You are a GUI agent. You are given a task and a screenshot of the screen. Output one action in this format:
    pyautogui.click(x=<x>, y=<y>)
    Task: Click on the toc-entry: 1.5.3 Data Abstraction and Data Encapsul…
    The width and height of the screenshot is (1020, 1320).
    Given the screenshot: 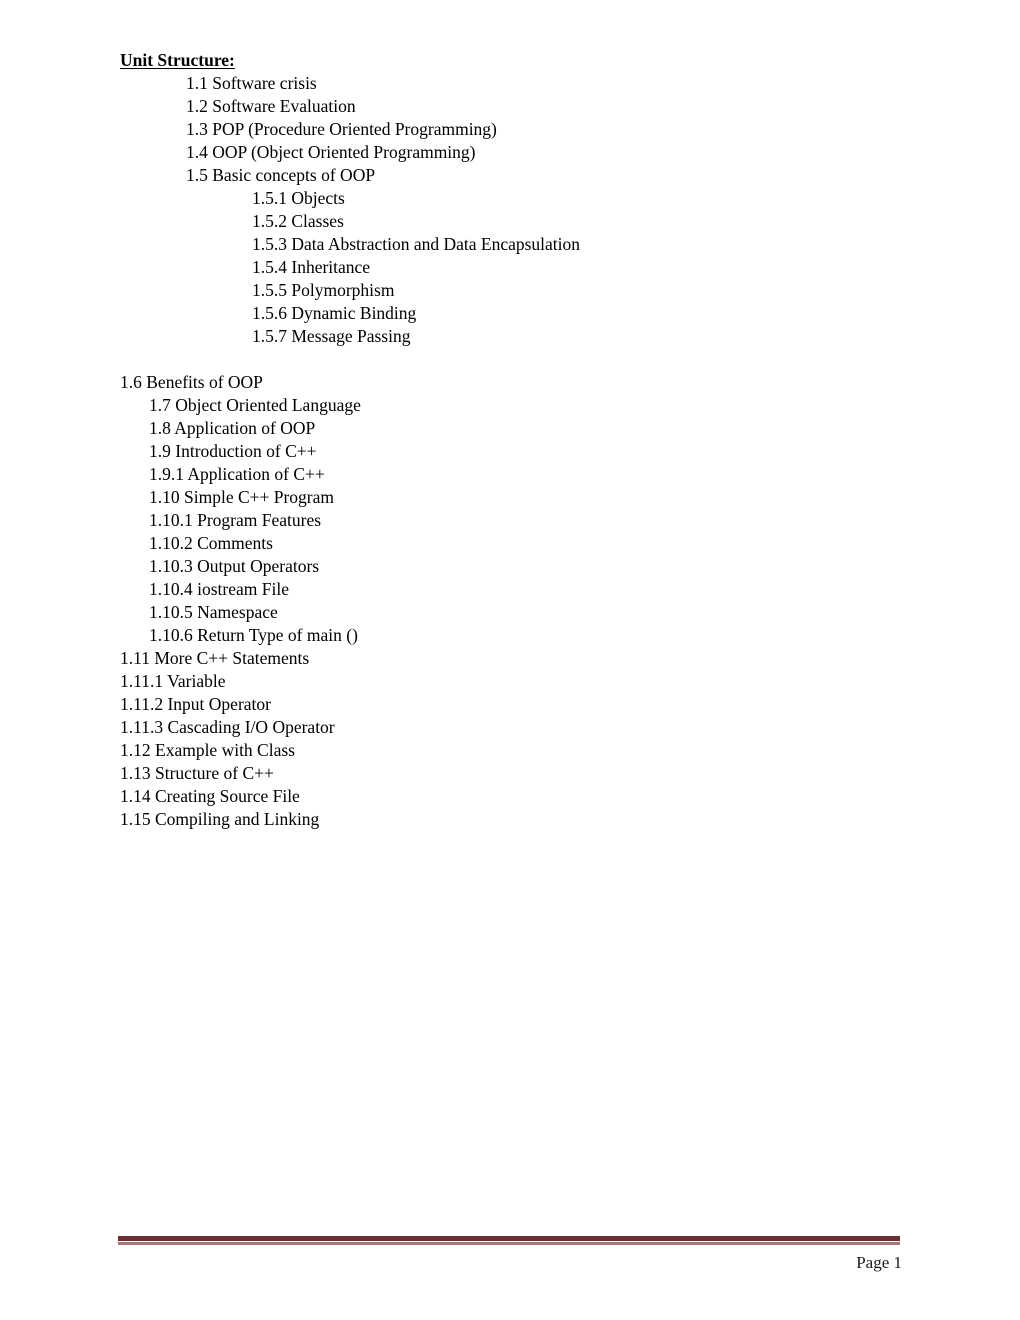 What is the action you would take?
    pyautogui.click(x=416, y=244)
    